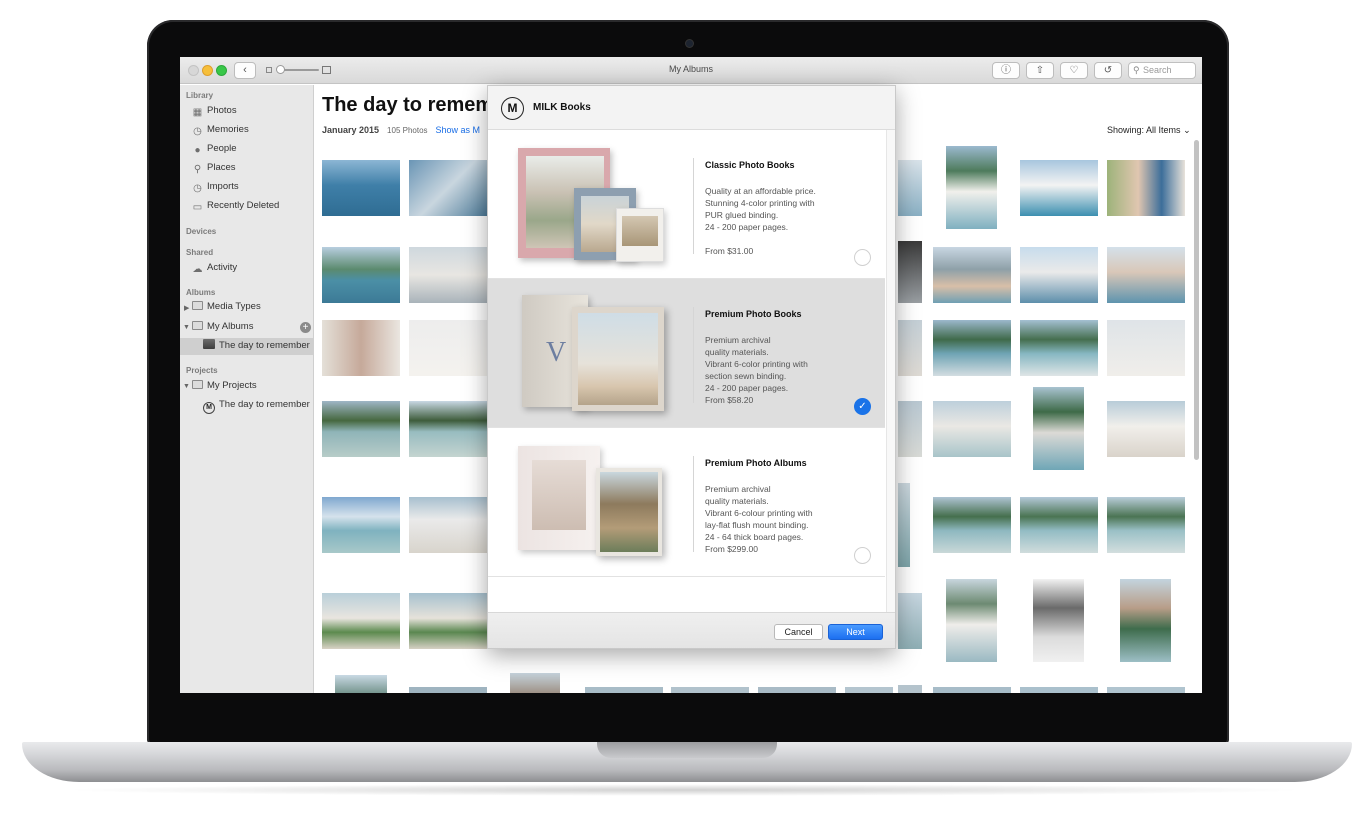 The height and width of the screenshot is (830, 1372). What do you see at coordinates (197, 384) in the screenshot?
I see `folder-icon` at bounding box center [197, 384].